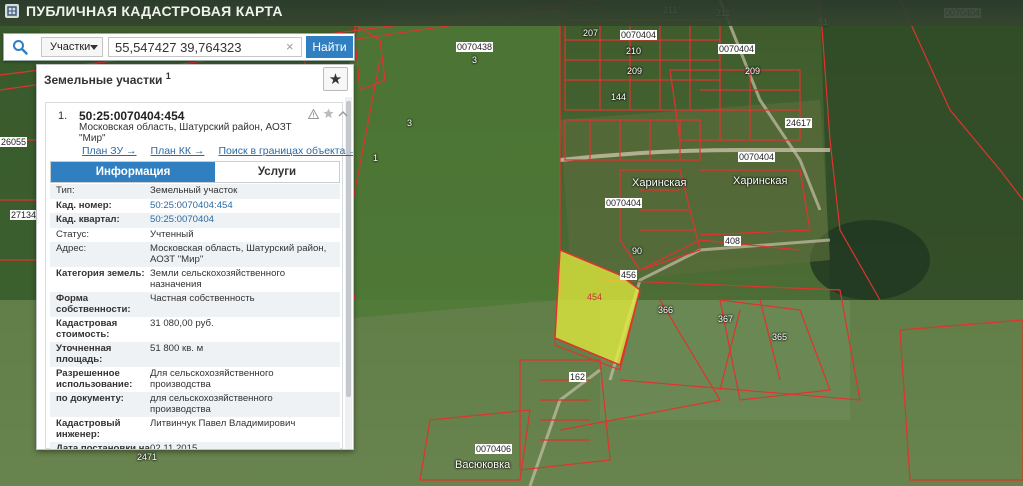  What do you see at coordinates (14, 142) in the screenshot?
I see `map-label: 26055` at bounding box center [14, 142].